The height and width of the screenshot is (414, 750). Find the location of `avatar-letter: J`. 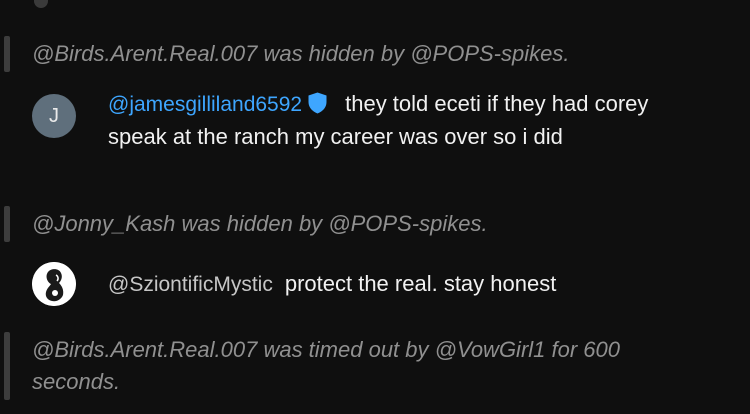

avatar-letter: J is located at coordinates (54, 115).